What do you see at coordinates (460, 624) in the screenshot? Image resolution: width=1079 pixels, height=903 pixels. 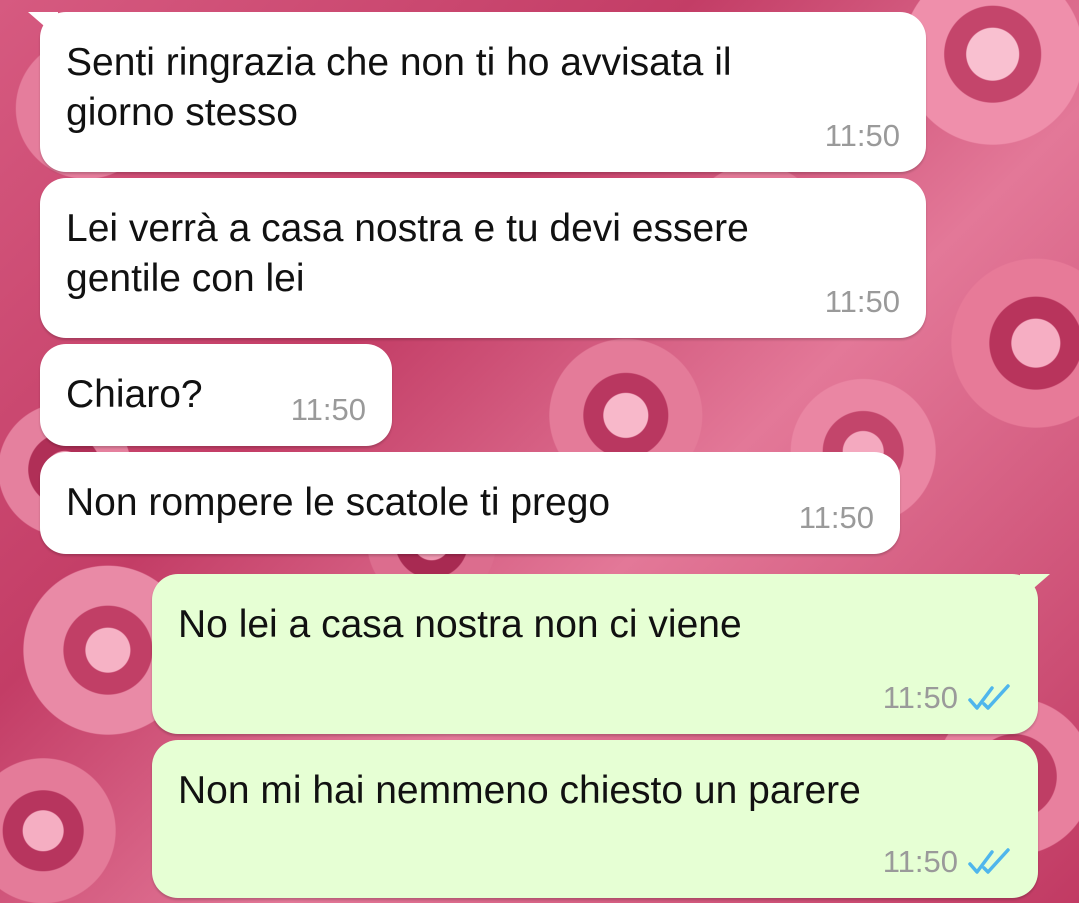 I see `message-text: No lei a casa nostra non ci viene` at bounding box center [460, 624].